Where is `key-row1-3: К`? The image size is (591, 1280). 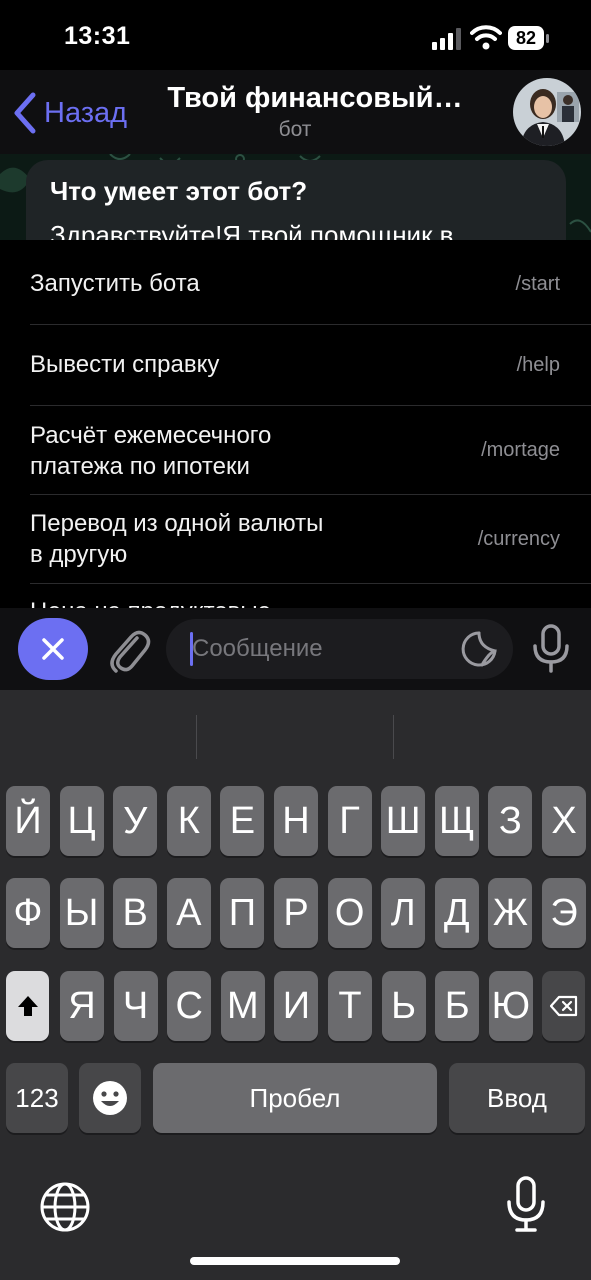
key-row1-3: К is located at coordinates (188, 821).